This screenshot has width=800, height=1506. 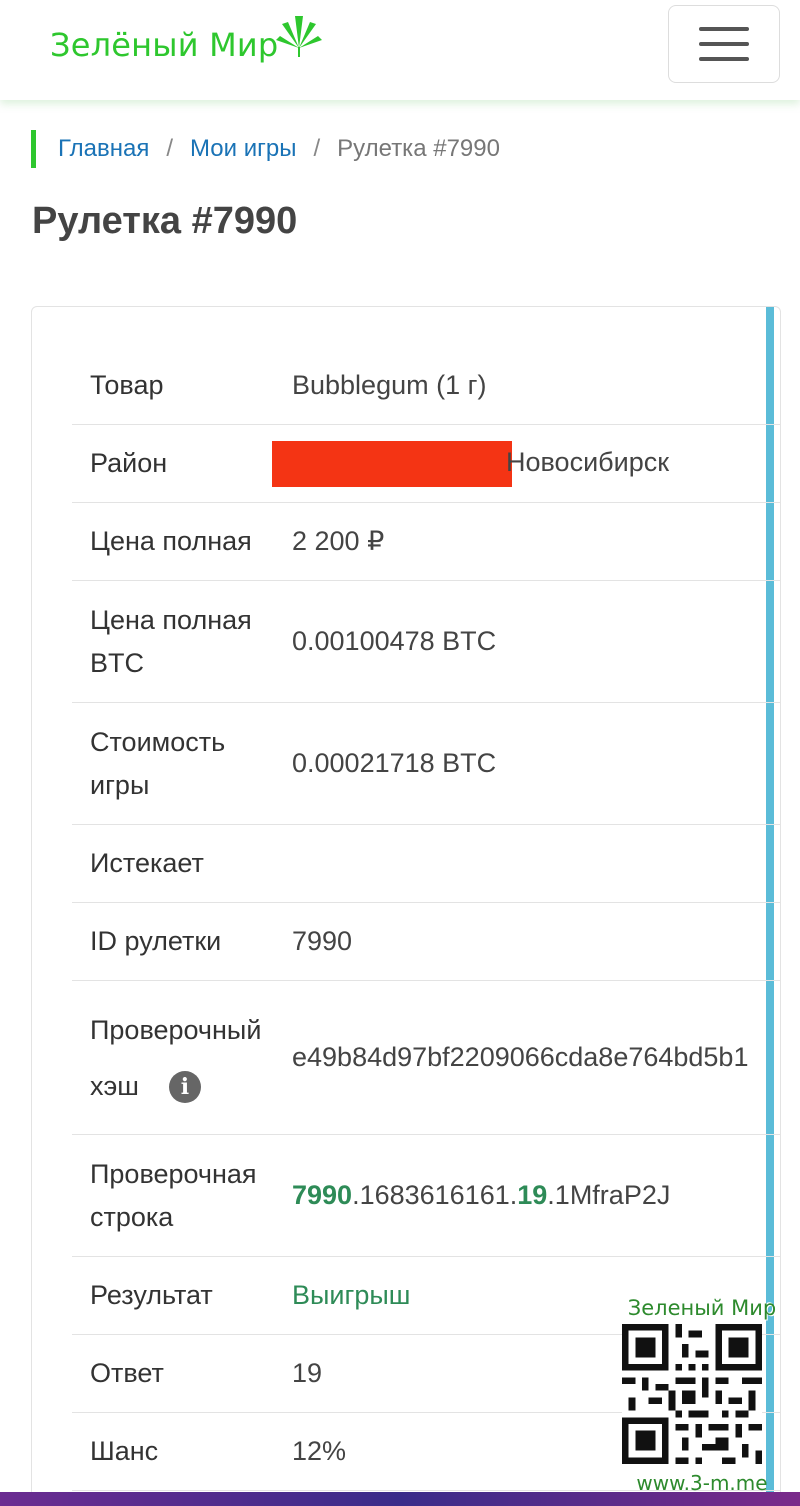 I want to click on row-label: Товар, so click(x=127, y=385).